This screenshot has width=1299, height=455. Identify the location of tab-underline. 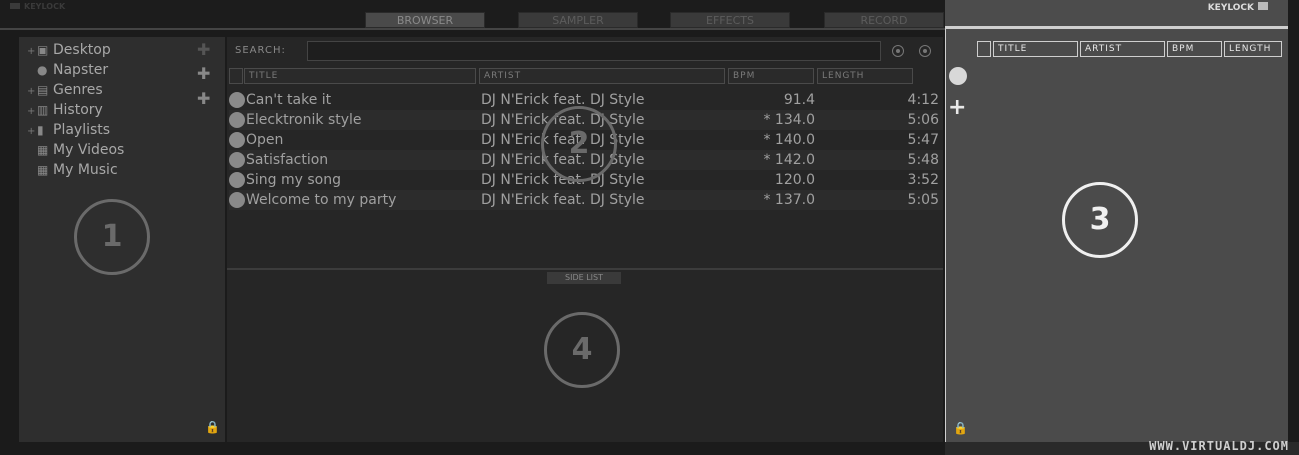
(472, 29).